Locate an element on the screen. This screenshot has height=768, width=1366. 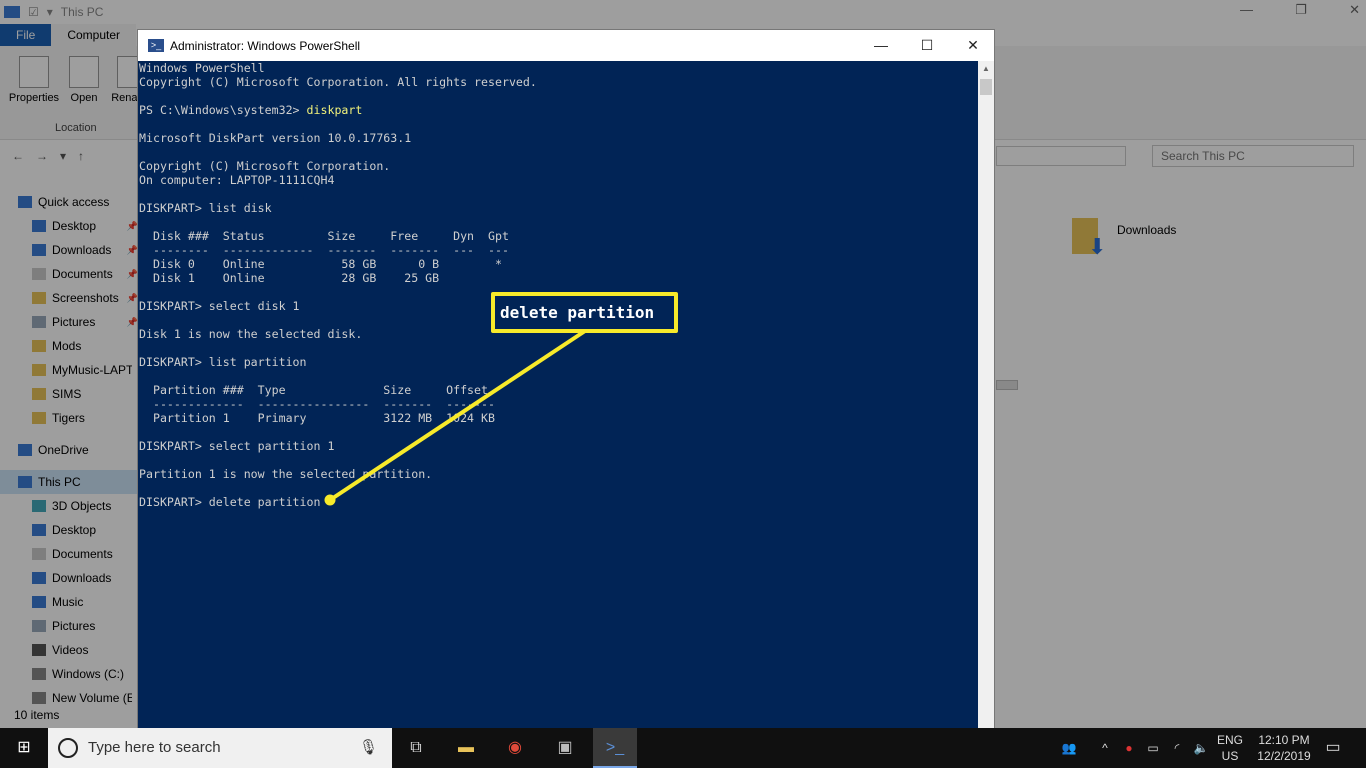
people-icon: 👥 is located at coordinates (1069, 748).